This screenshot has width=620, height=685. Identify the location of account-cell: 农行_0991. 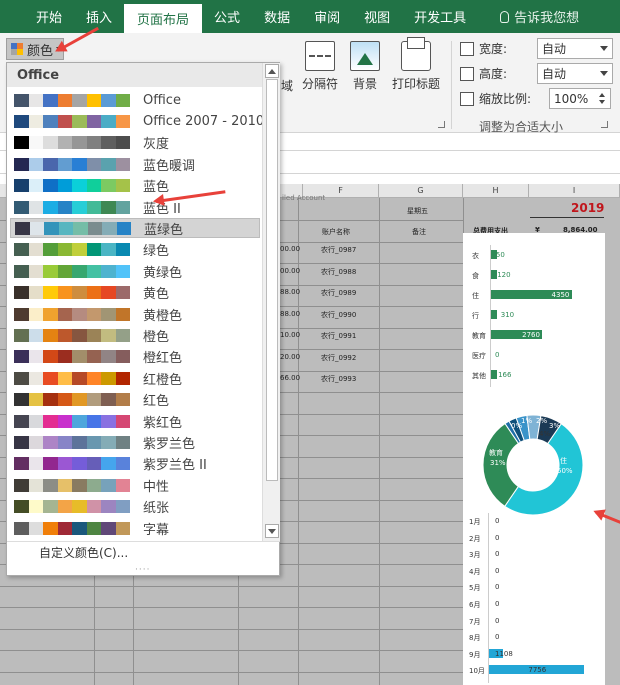
(339, 336).